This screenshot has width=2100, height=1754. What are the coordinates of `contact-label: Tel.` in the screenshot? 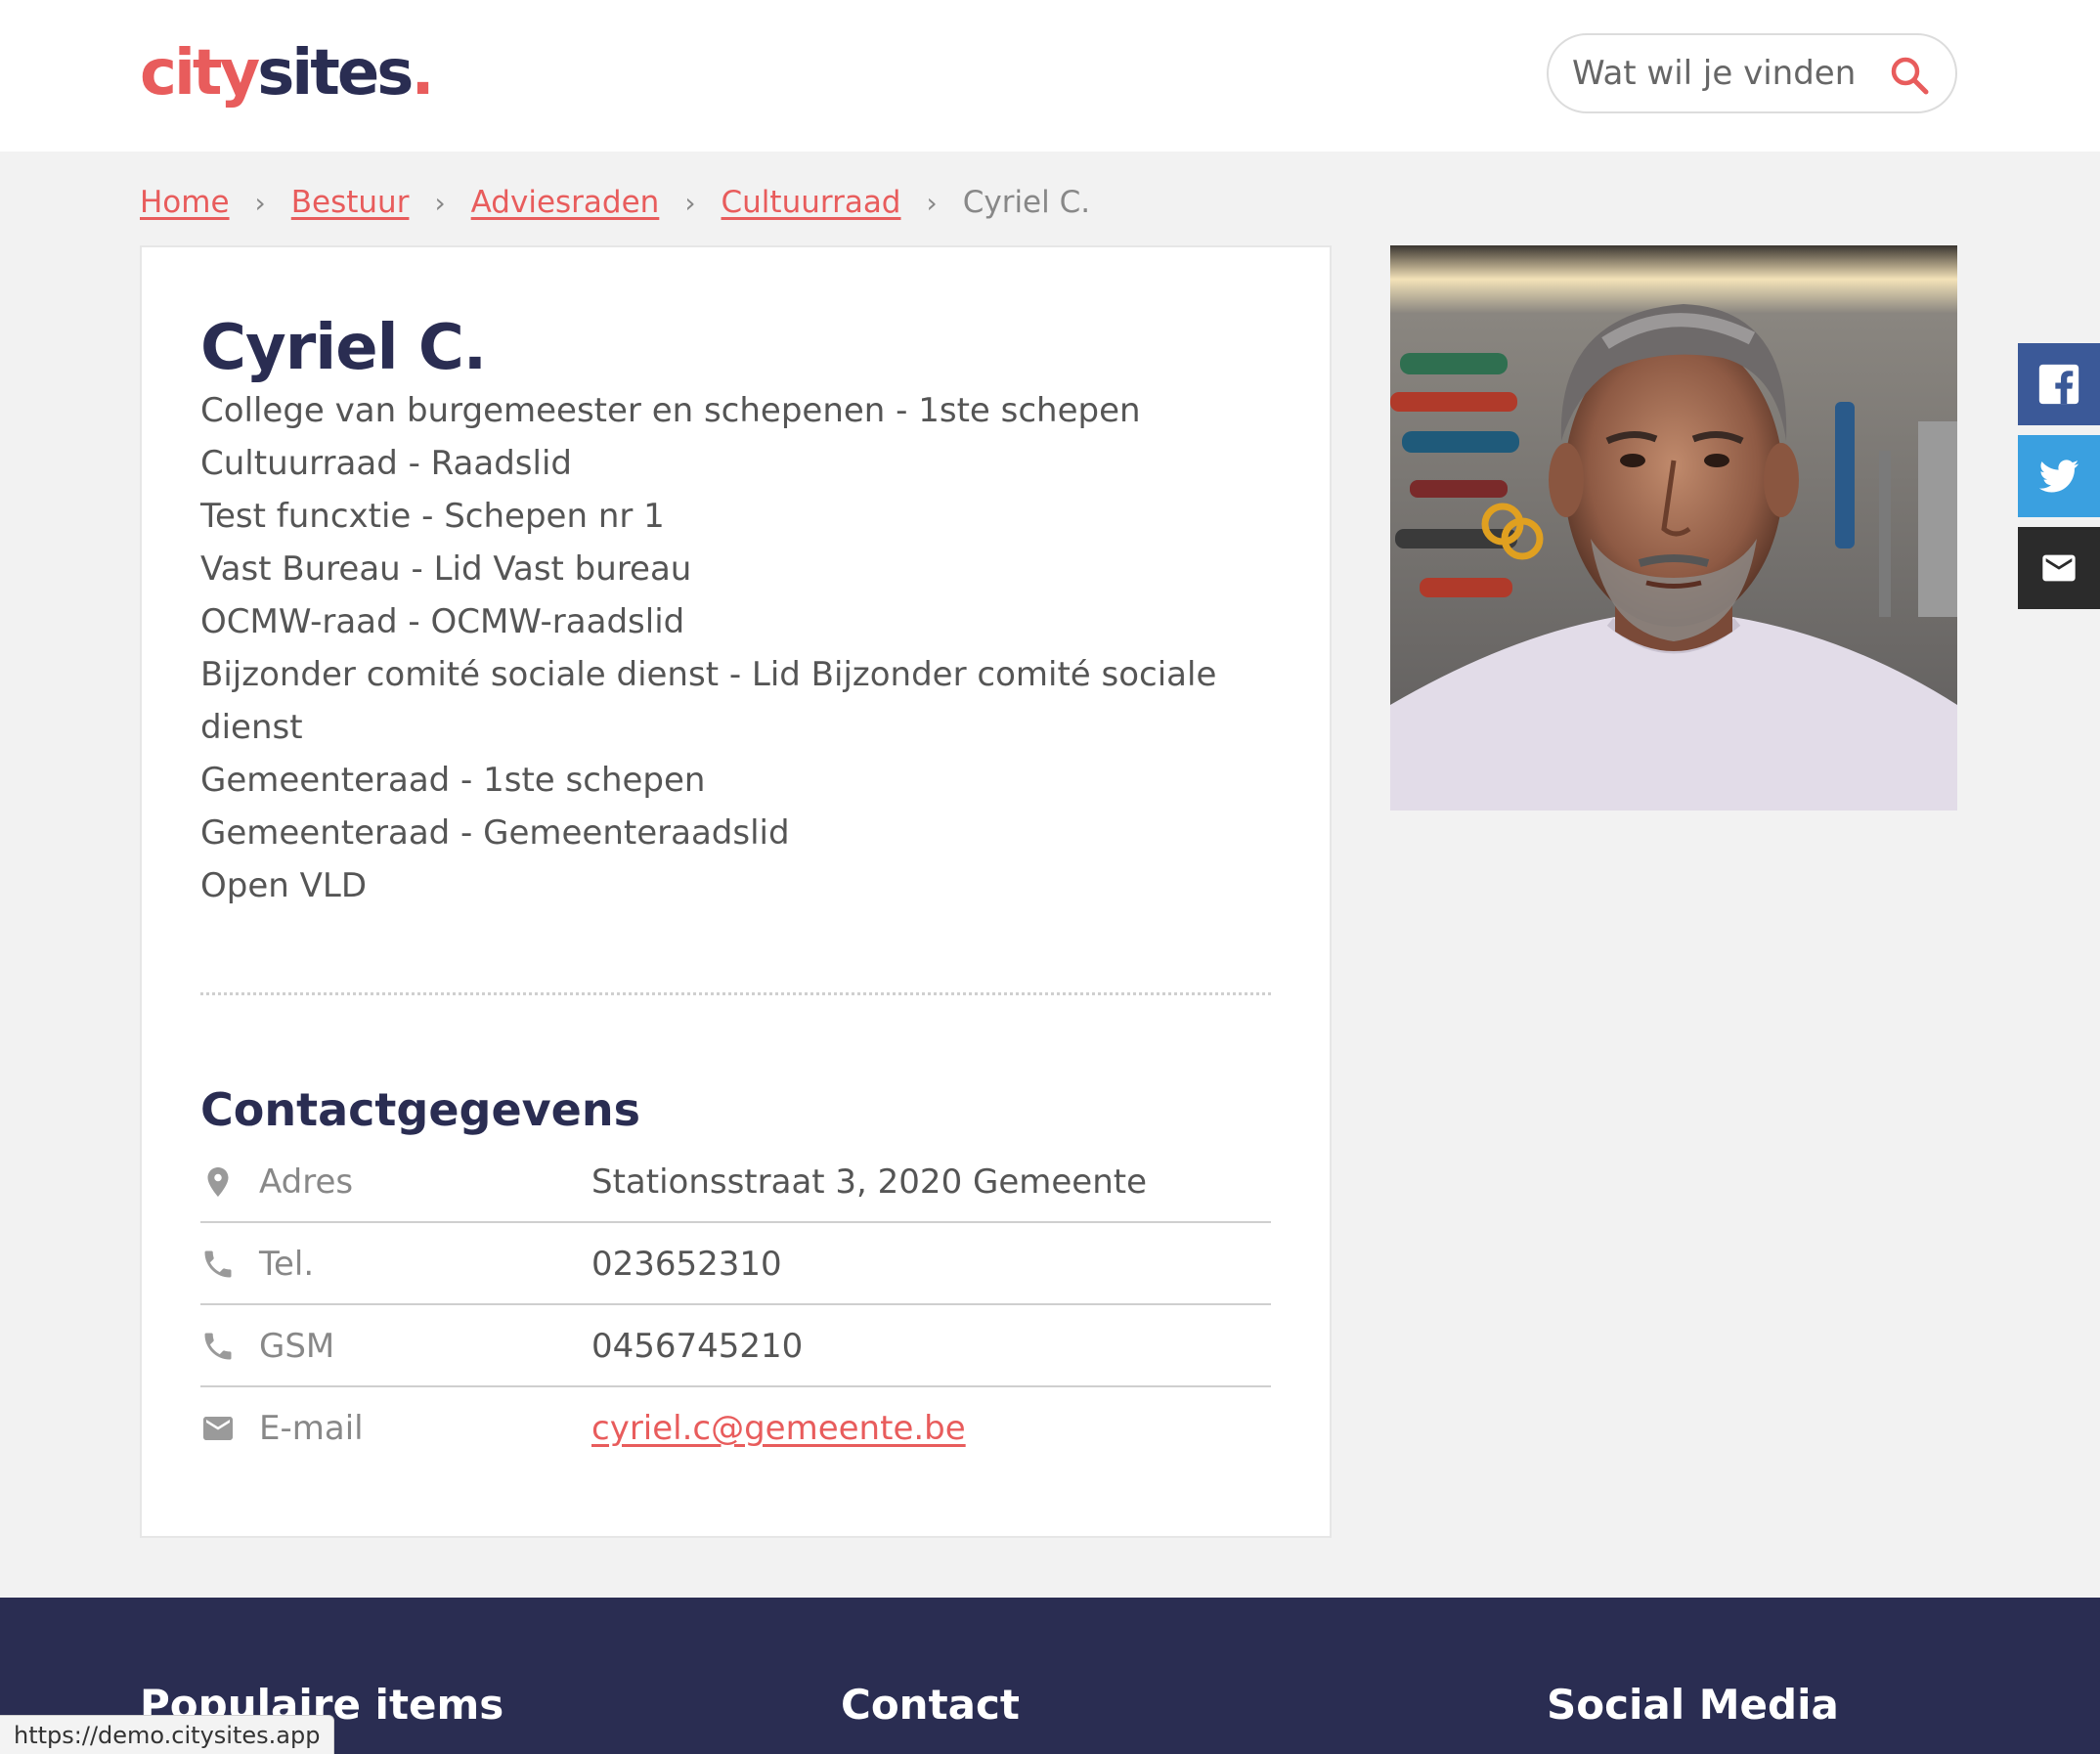 It's located at (287, 1264).